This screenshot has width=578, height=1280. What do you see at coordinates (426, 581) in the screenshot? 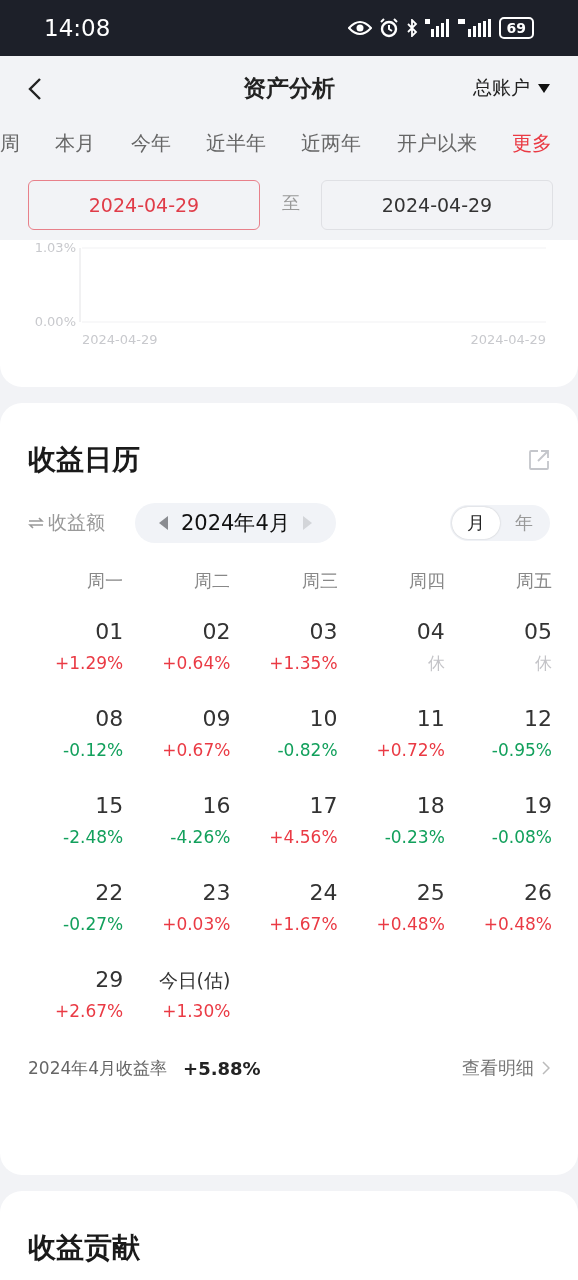
I see `weekday-label: 周四` at bounding box center [426, 581].